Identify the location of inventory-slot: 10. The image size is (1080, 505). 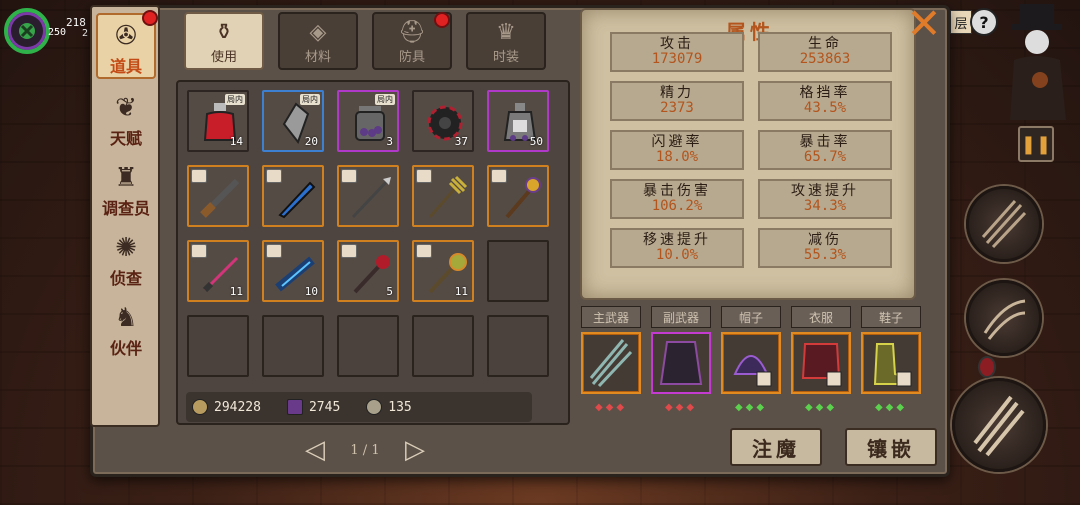
(293, 271).